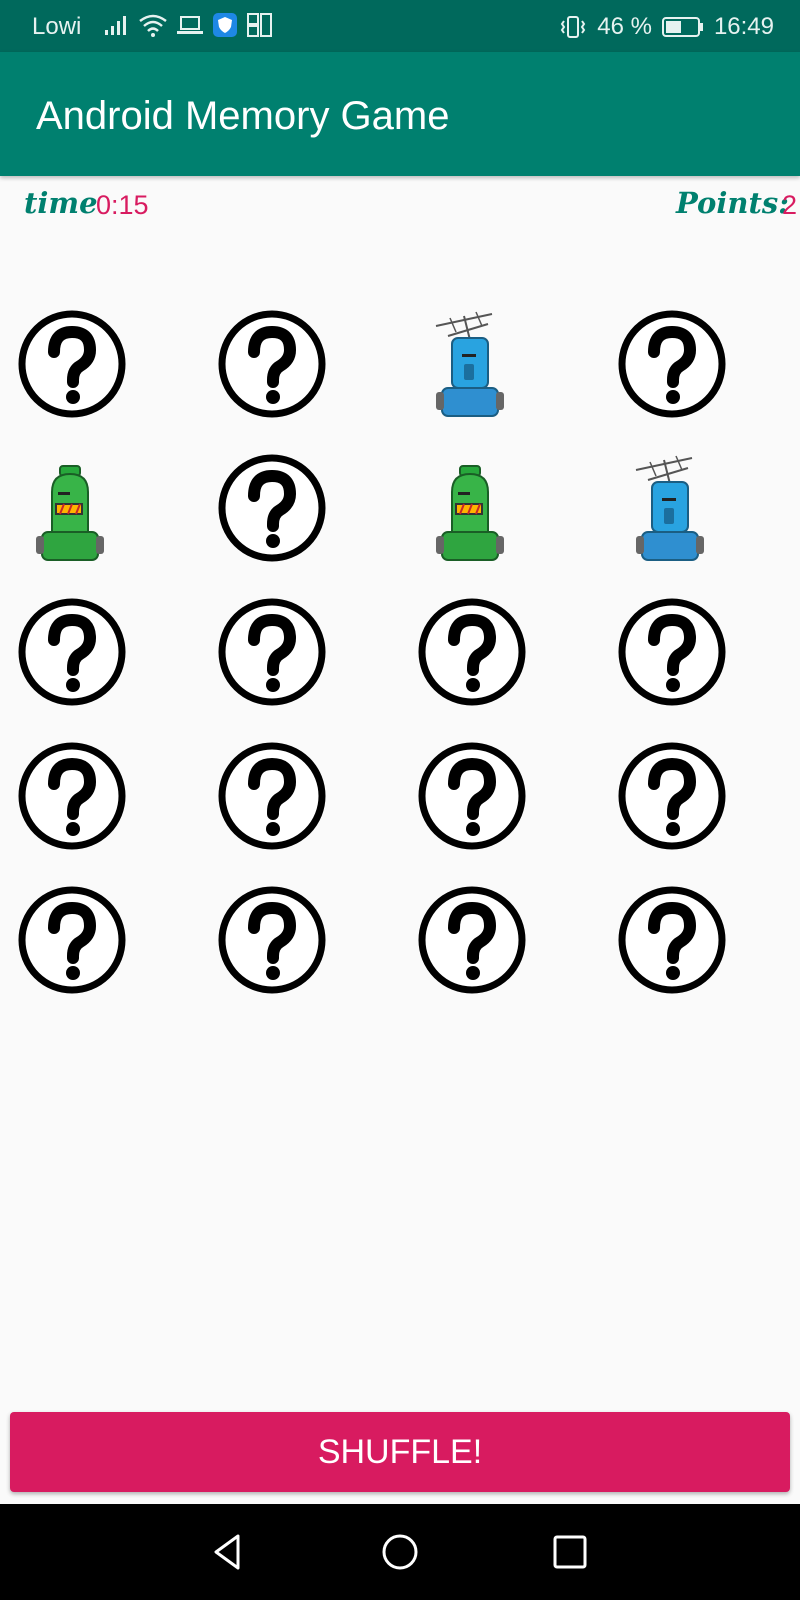 This screenshot has width=800, height=1600. Describe the element at coordinates (624, 26) in the screenshot. I see `battery-percent: 46 %` at that location.